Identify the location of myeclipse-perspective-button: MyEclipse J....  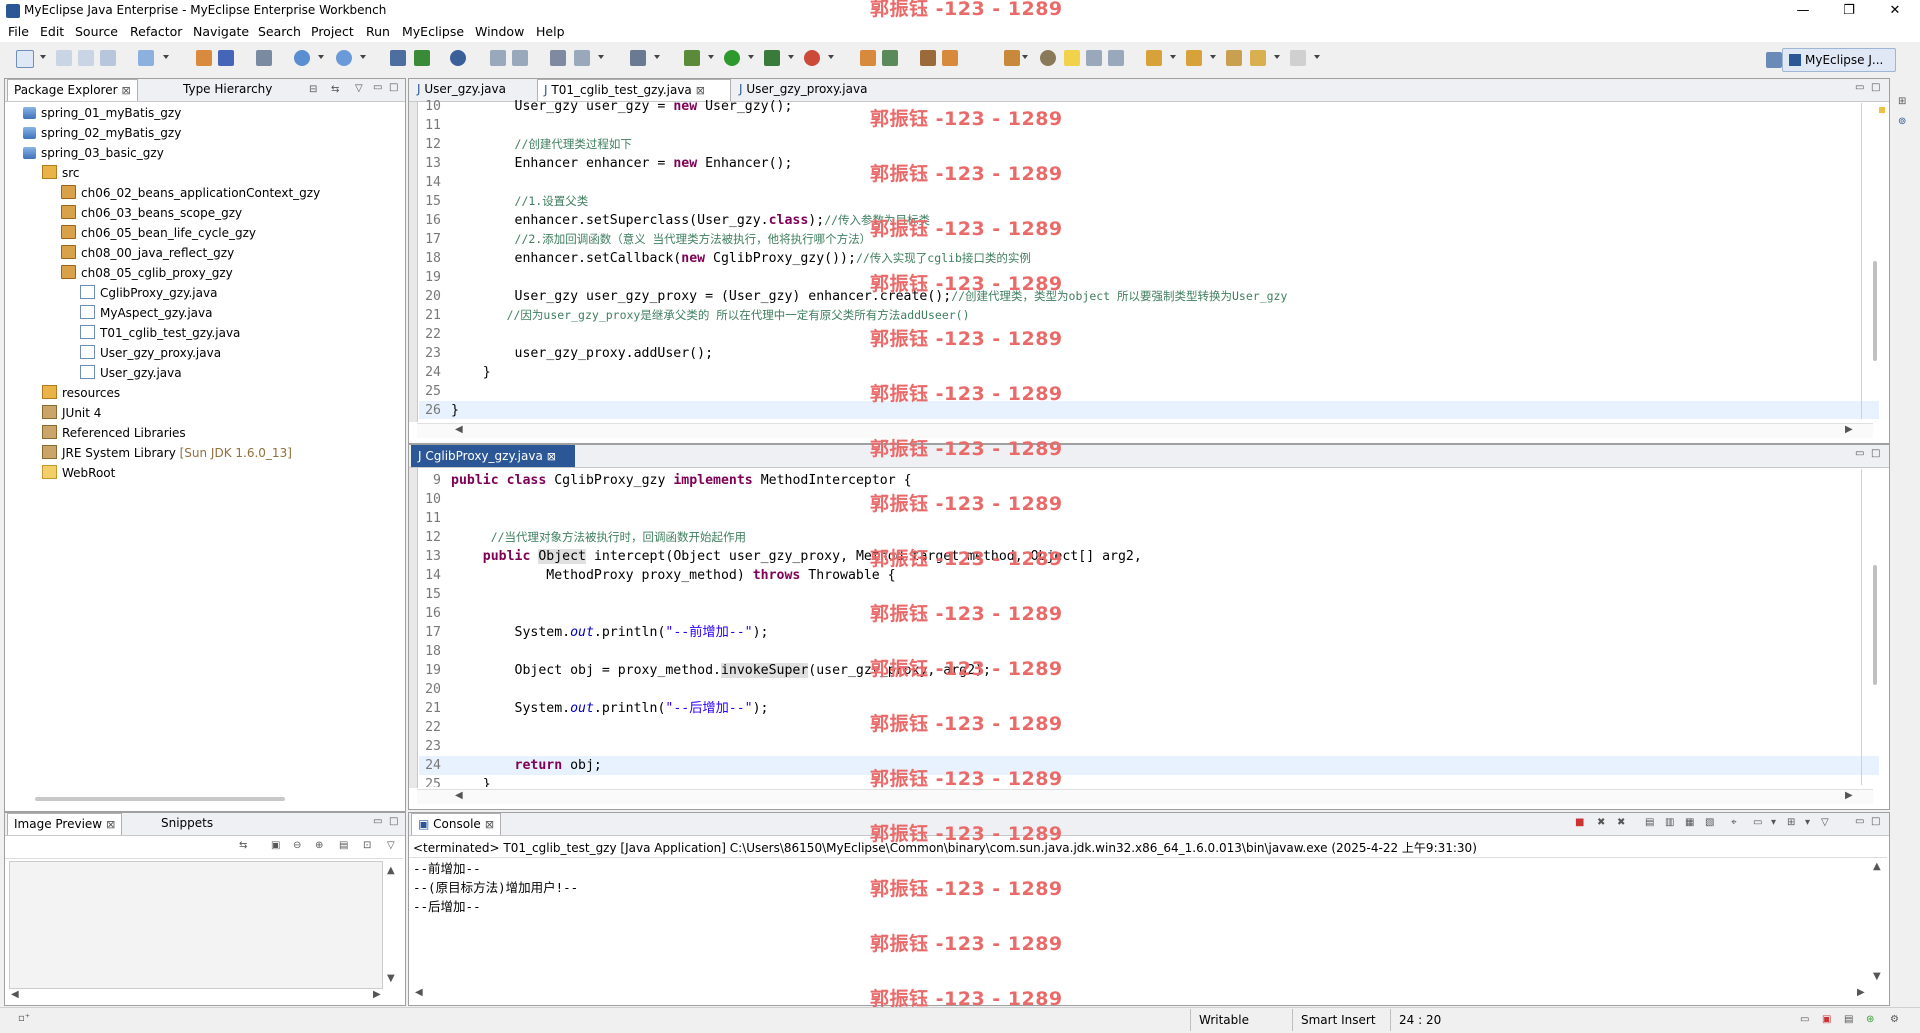
(1839, 60).